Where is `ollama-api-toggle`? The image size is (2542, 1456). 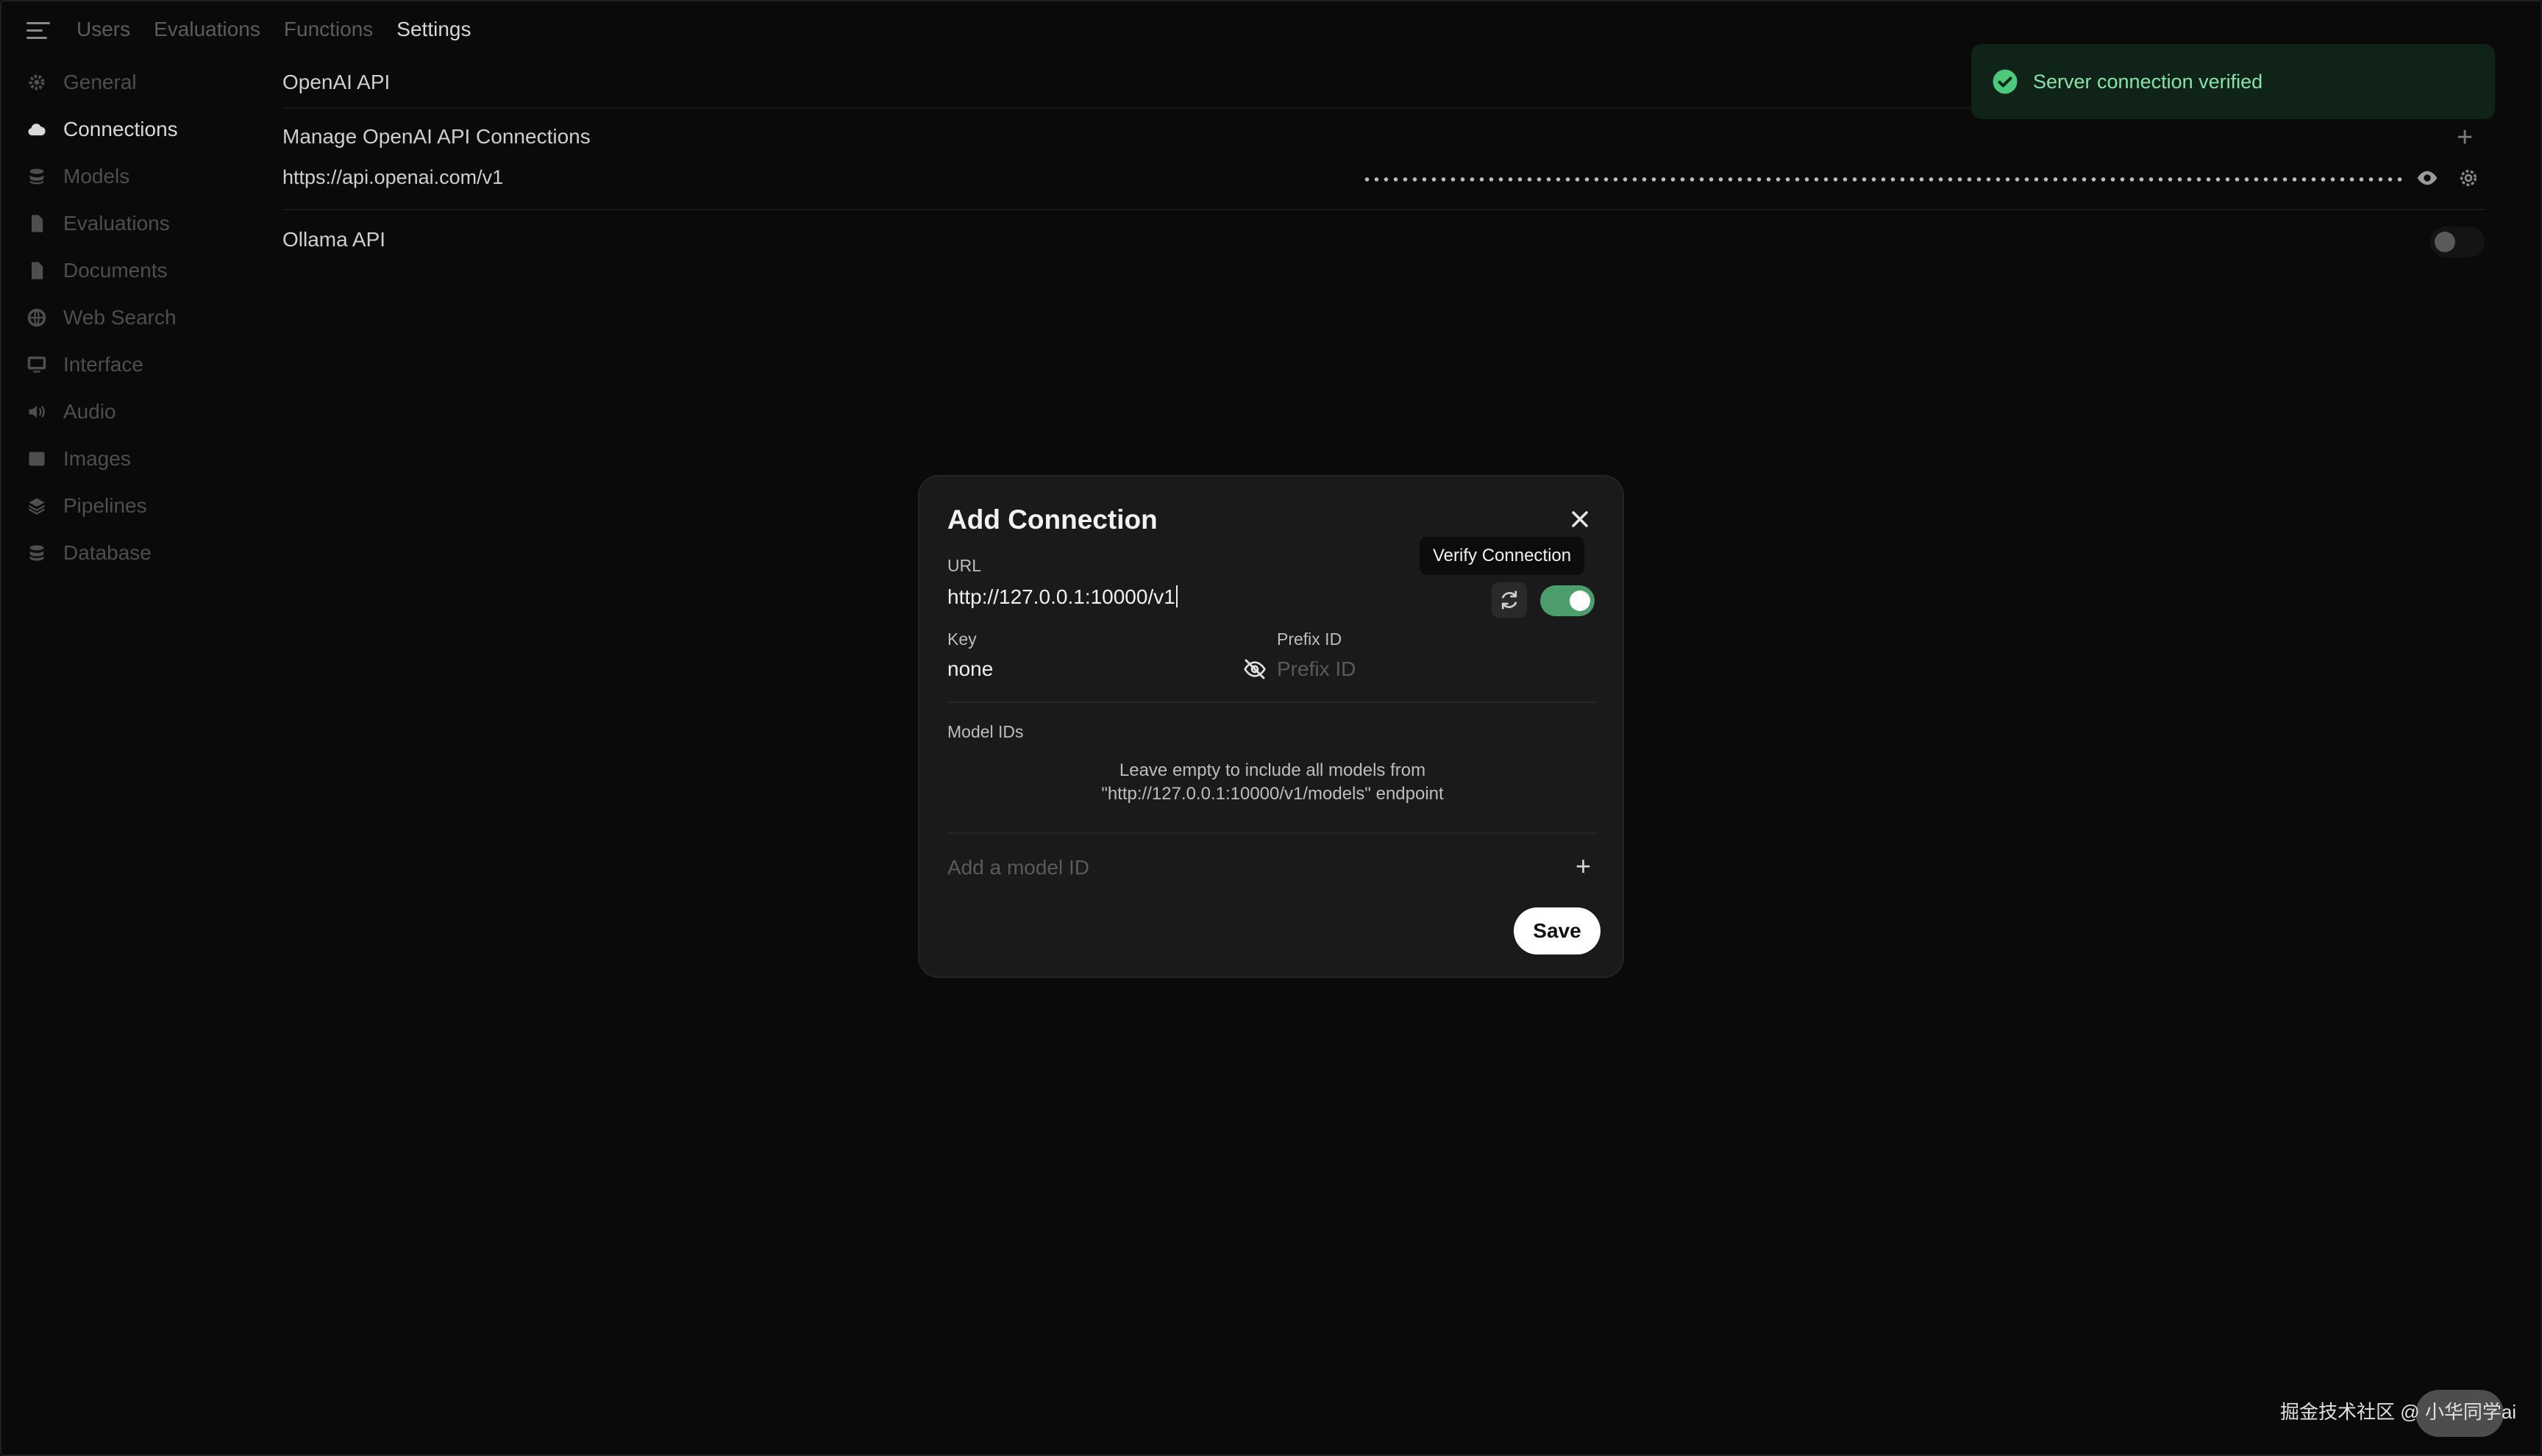 ollama-api-toggle is located at coordinates (2458, 241).